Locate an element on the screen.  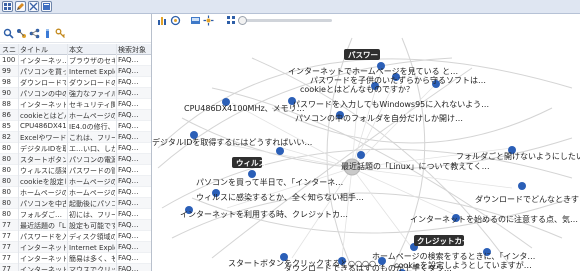
table-cell: 99 is located at coordinates (6, 71).